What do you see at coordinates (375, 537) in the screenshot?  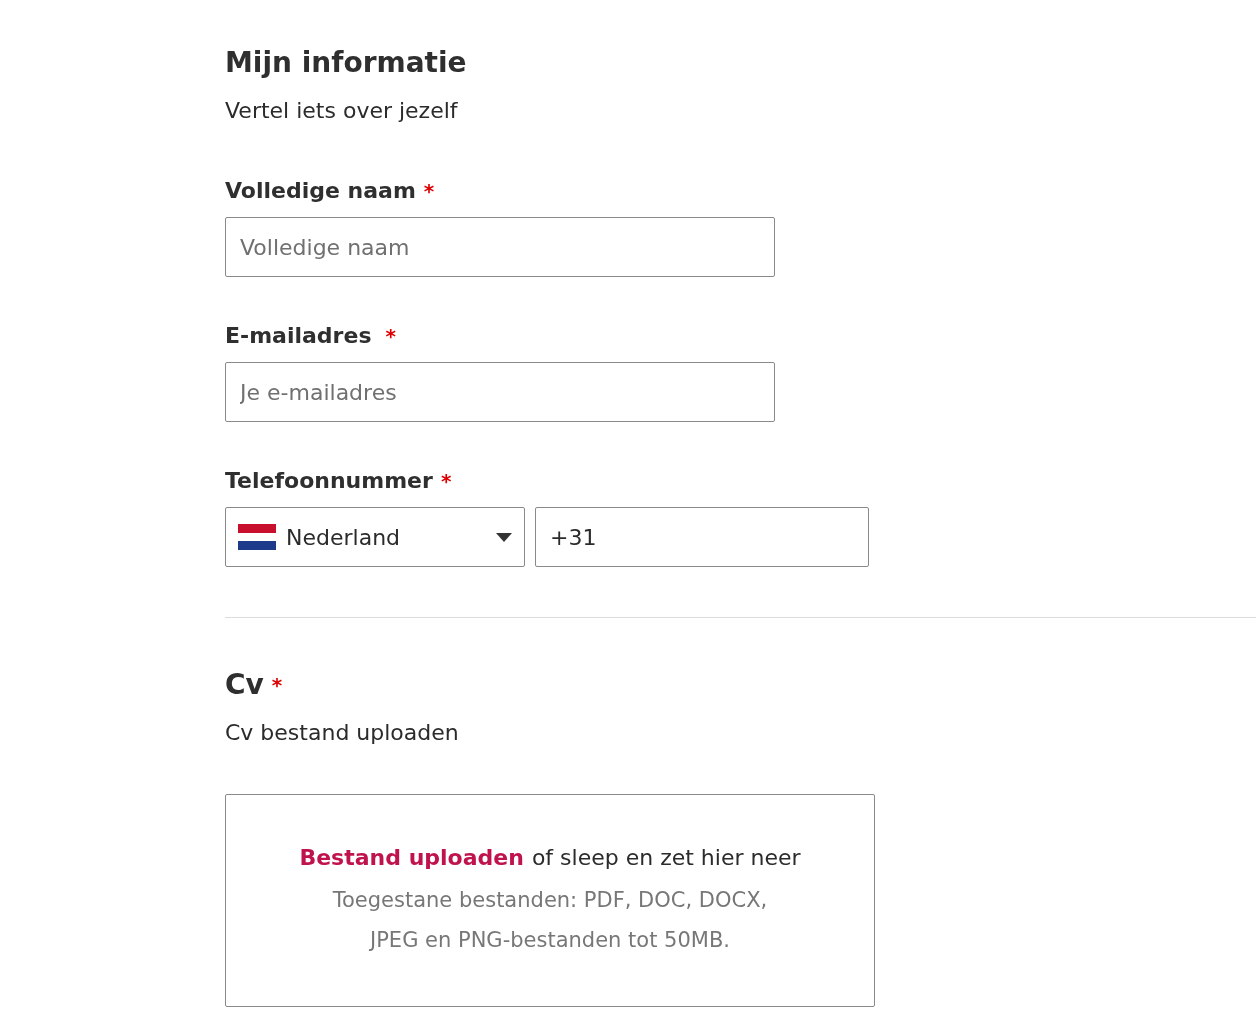 I see `country-select: Nederland` at bounding box center [375, 537].